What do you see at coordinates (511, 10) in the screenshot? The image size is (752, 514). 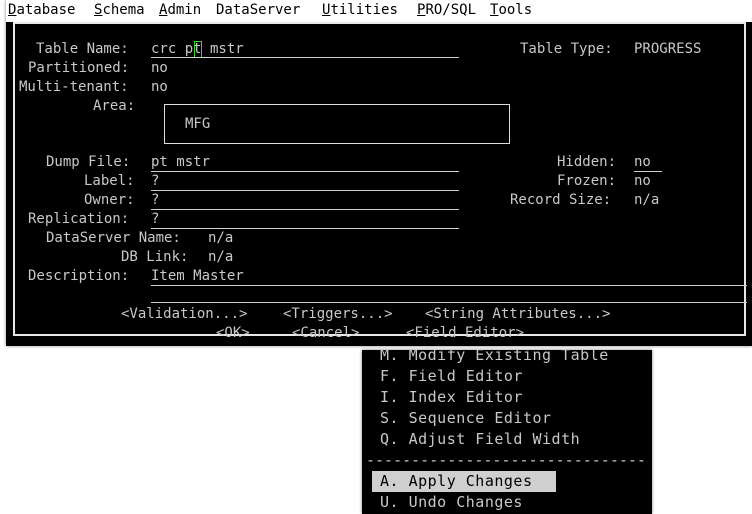 I see `menu-tools: Tools` at bounding box center [511, 10].